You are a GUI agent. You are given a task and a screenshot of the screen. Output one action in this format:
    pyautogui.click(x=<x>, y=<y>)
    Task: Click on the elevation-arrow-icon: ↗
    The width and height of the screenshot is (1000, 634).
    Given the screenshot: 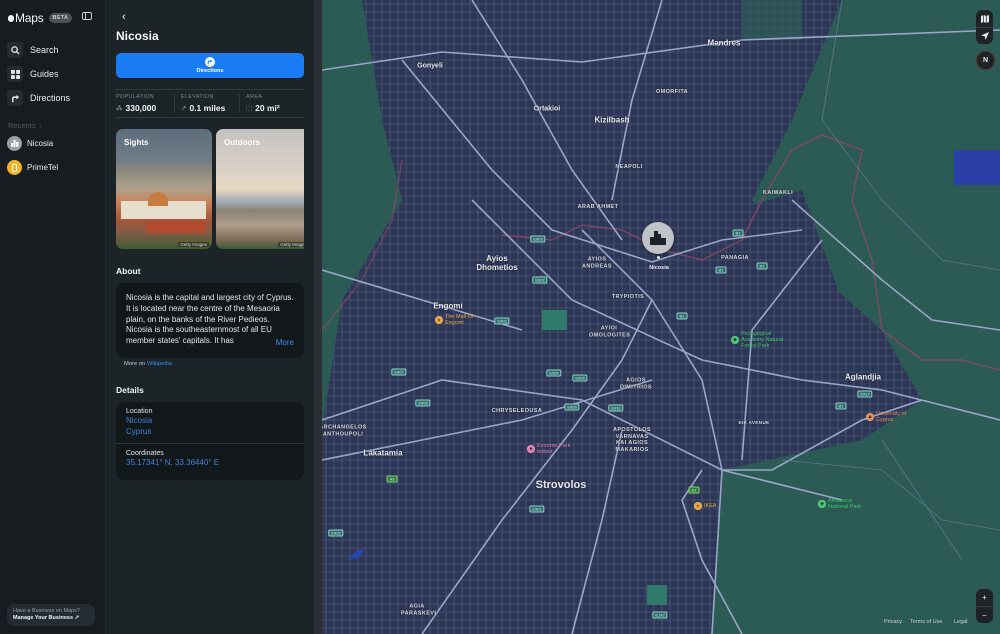 What is the action you would take?
    pyautogui.click(x=184, y=108)
    